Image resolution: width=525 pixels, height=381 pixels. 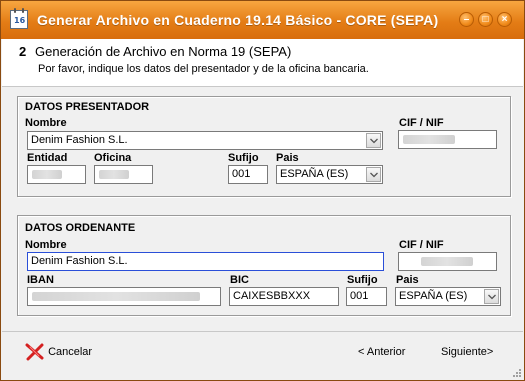 What do you see at coordinates (23, 51) in the screenshot?
I see `step-number: 2` at bounding box center [23, 51].